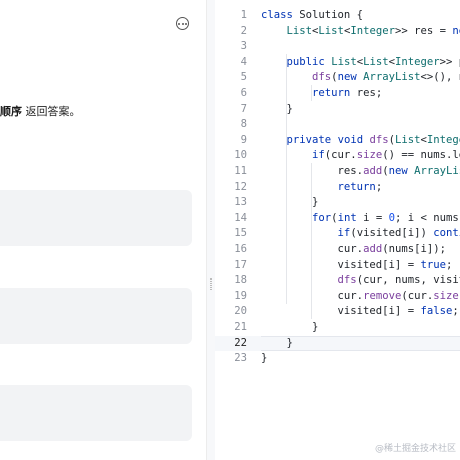 The height and width of the screenshot is (460, 460). I want to click on line-number: 4, so click(243, 61).